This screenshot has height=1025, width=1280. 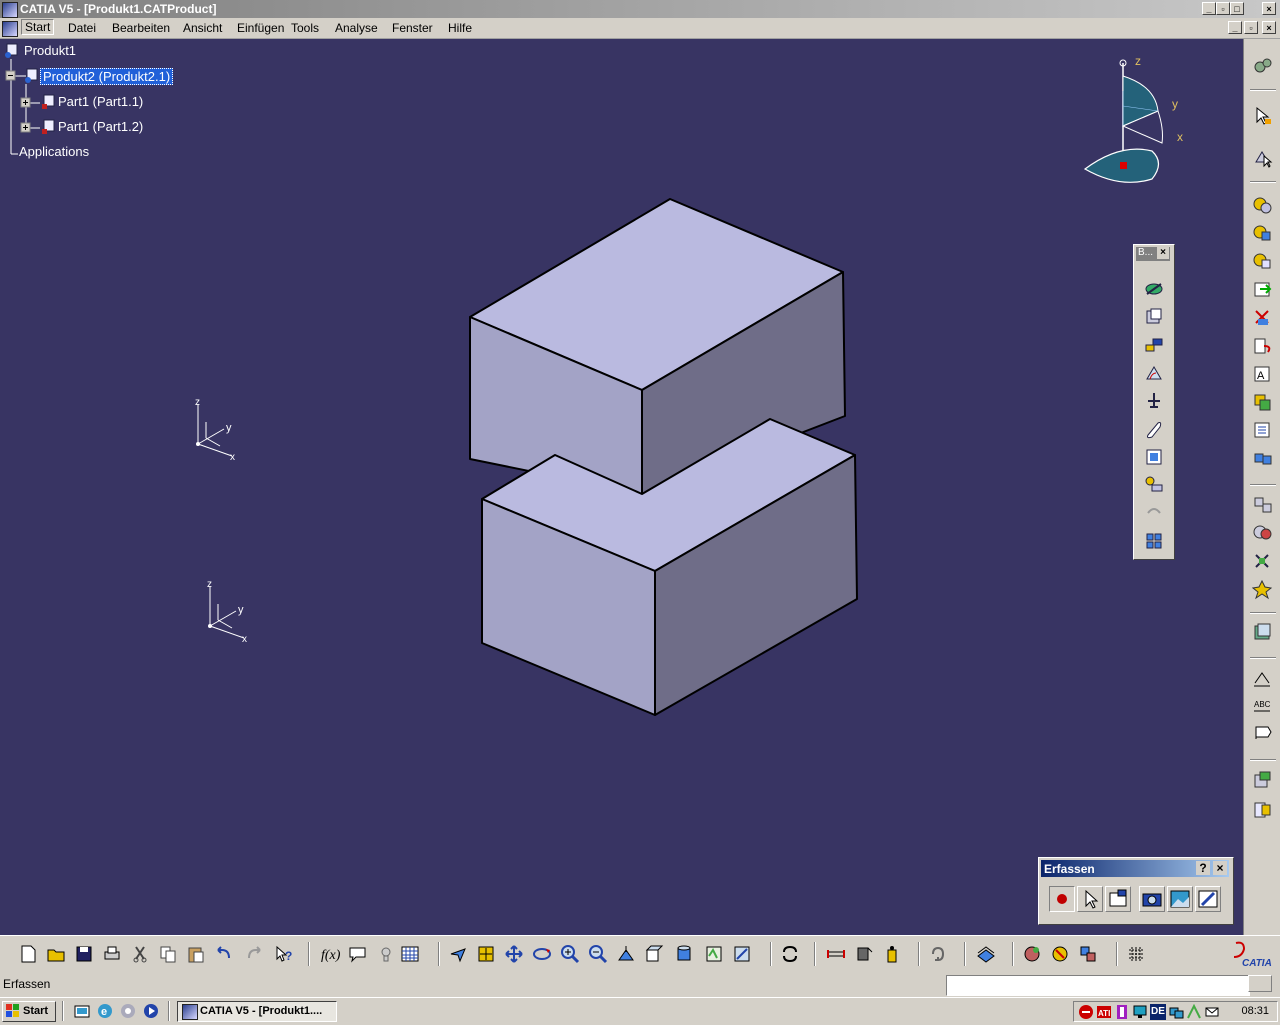 I want to click on open-folder-icon, so click(x=56, y=954).